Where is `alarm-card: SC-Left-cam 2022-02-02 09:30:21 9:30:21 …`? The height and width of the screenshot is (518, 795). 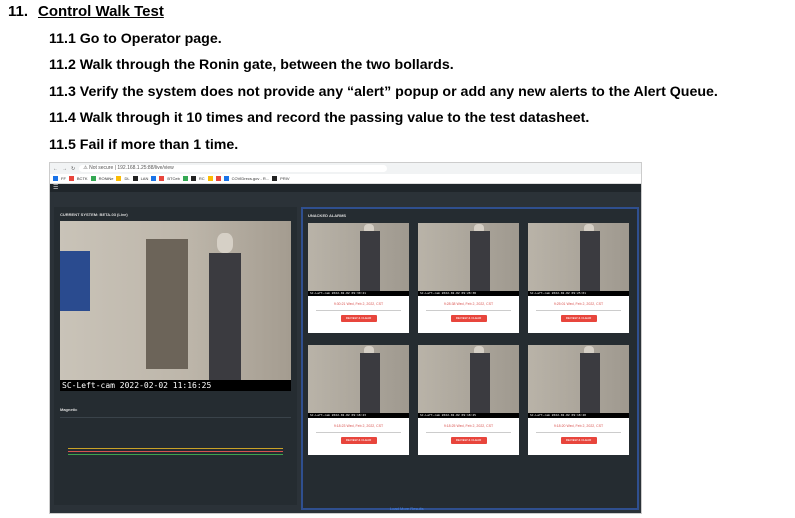
alarm-card: SC-Left-cam 2022-02-02 09:30:21 9:30:21 … is located at coordinates (358, 278).